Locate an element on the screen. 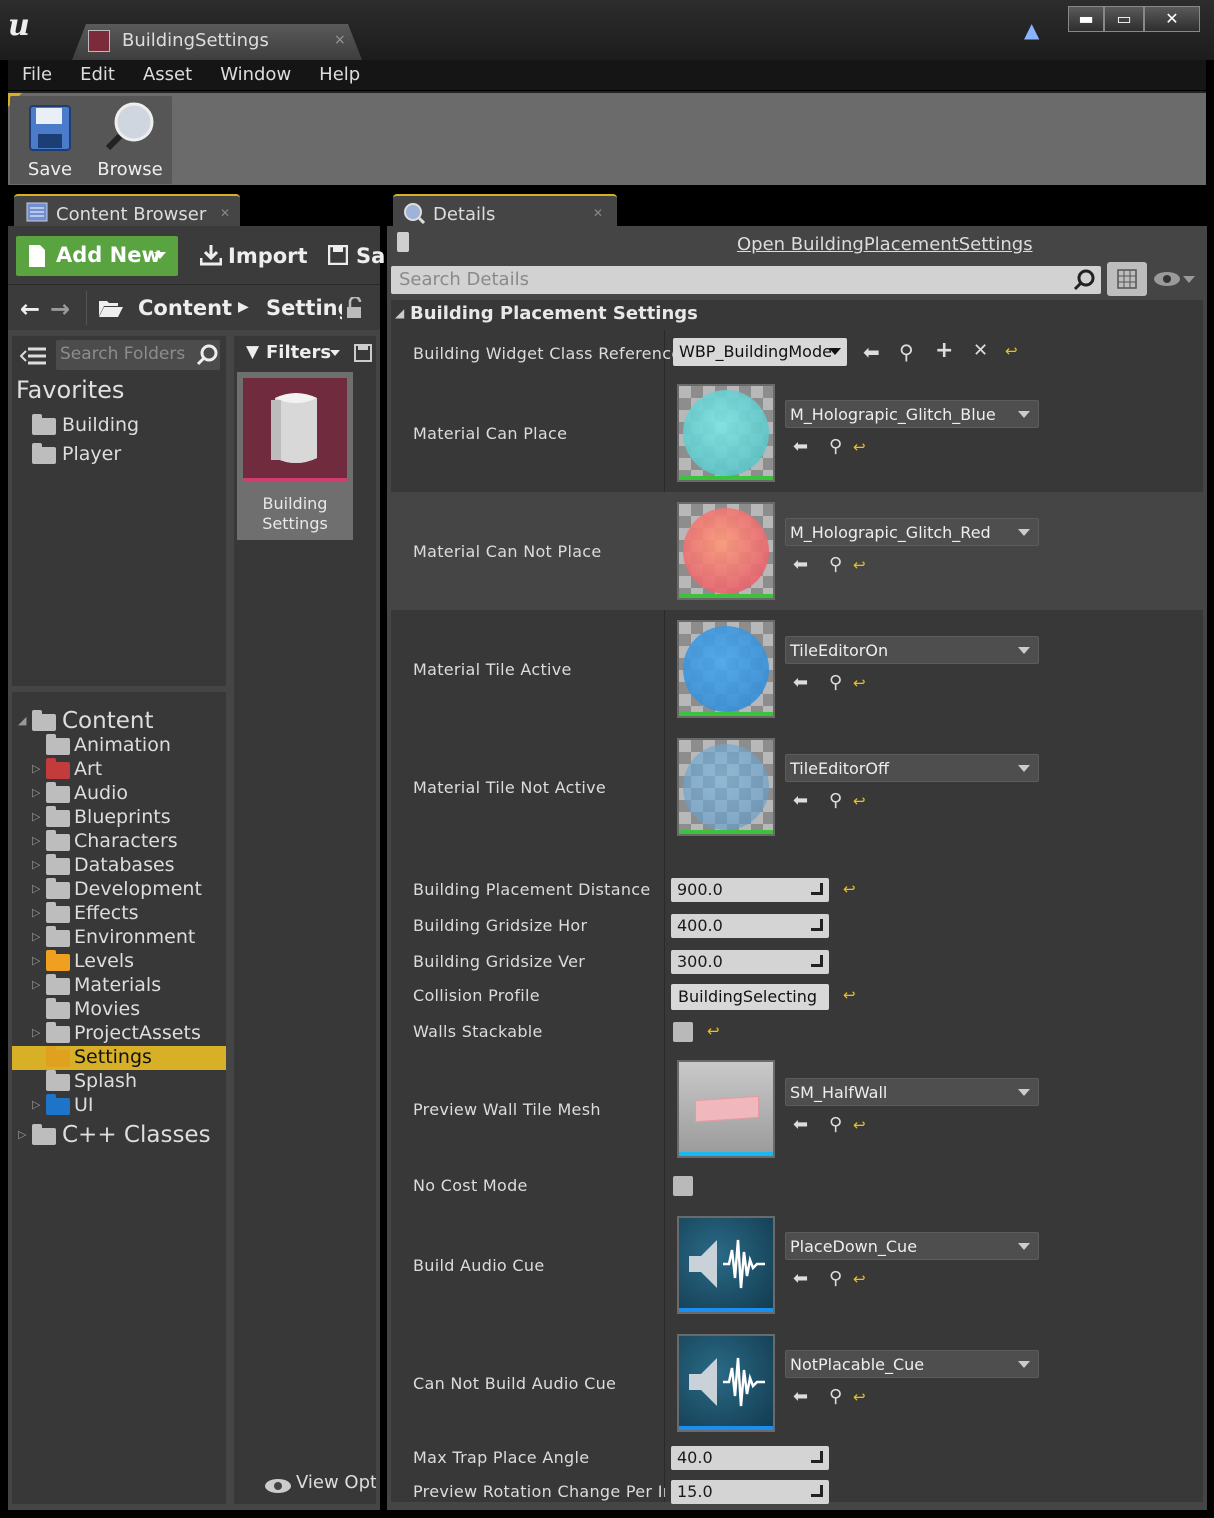  filter-icon: ▼ is located at coordinates (252, 352).